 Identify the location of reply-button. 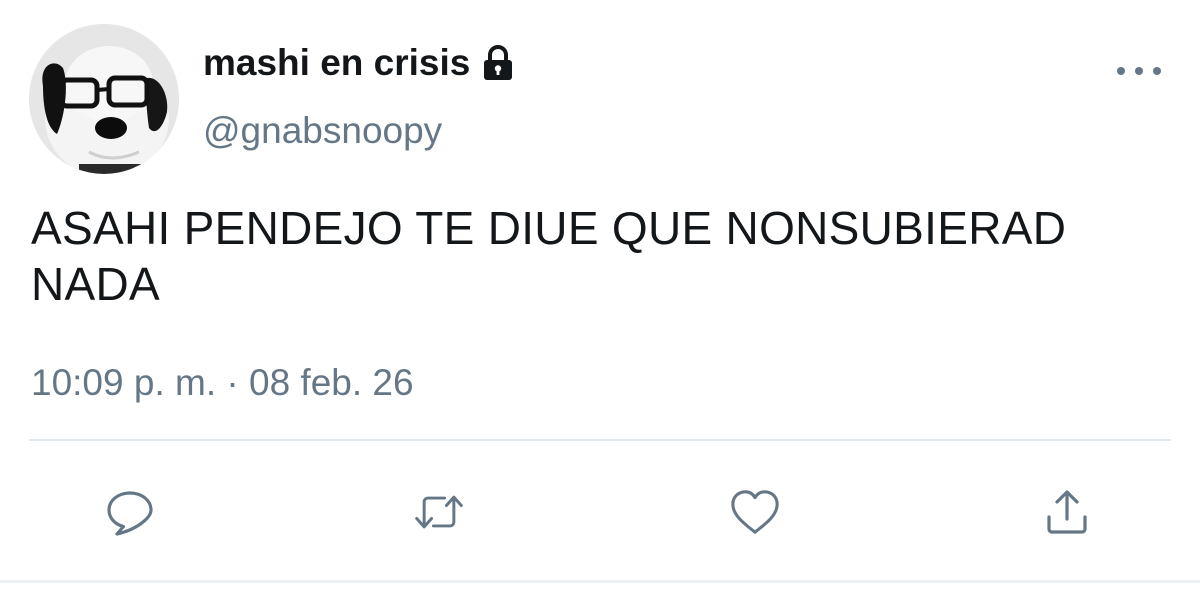
(130, 512).